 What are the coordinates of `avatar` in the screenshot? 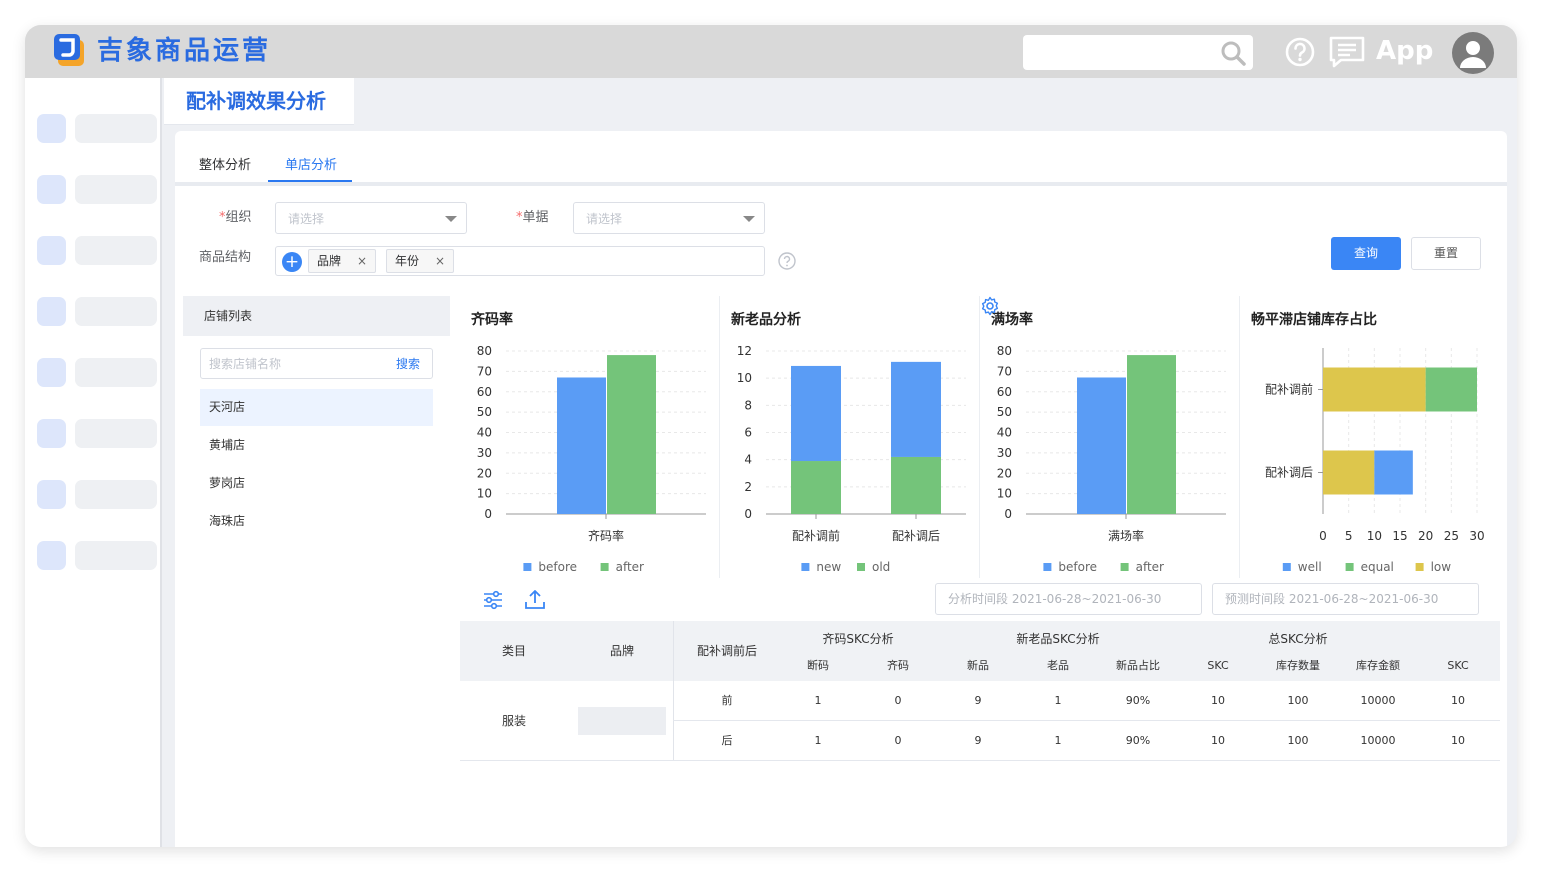 It's located at (1473, 53).